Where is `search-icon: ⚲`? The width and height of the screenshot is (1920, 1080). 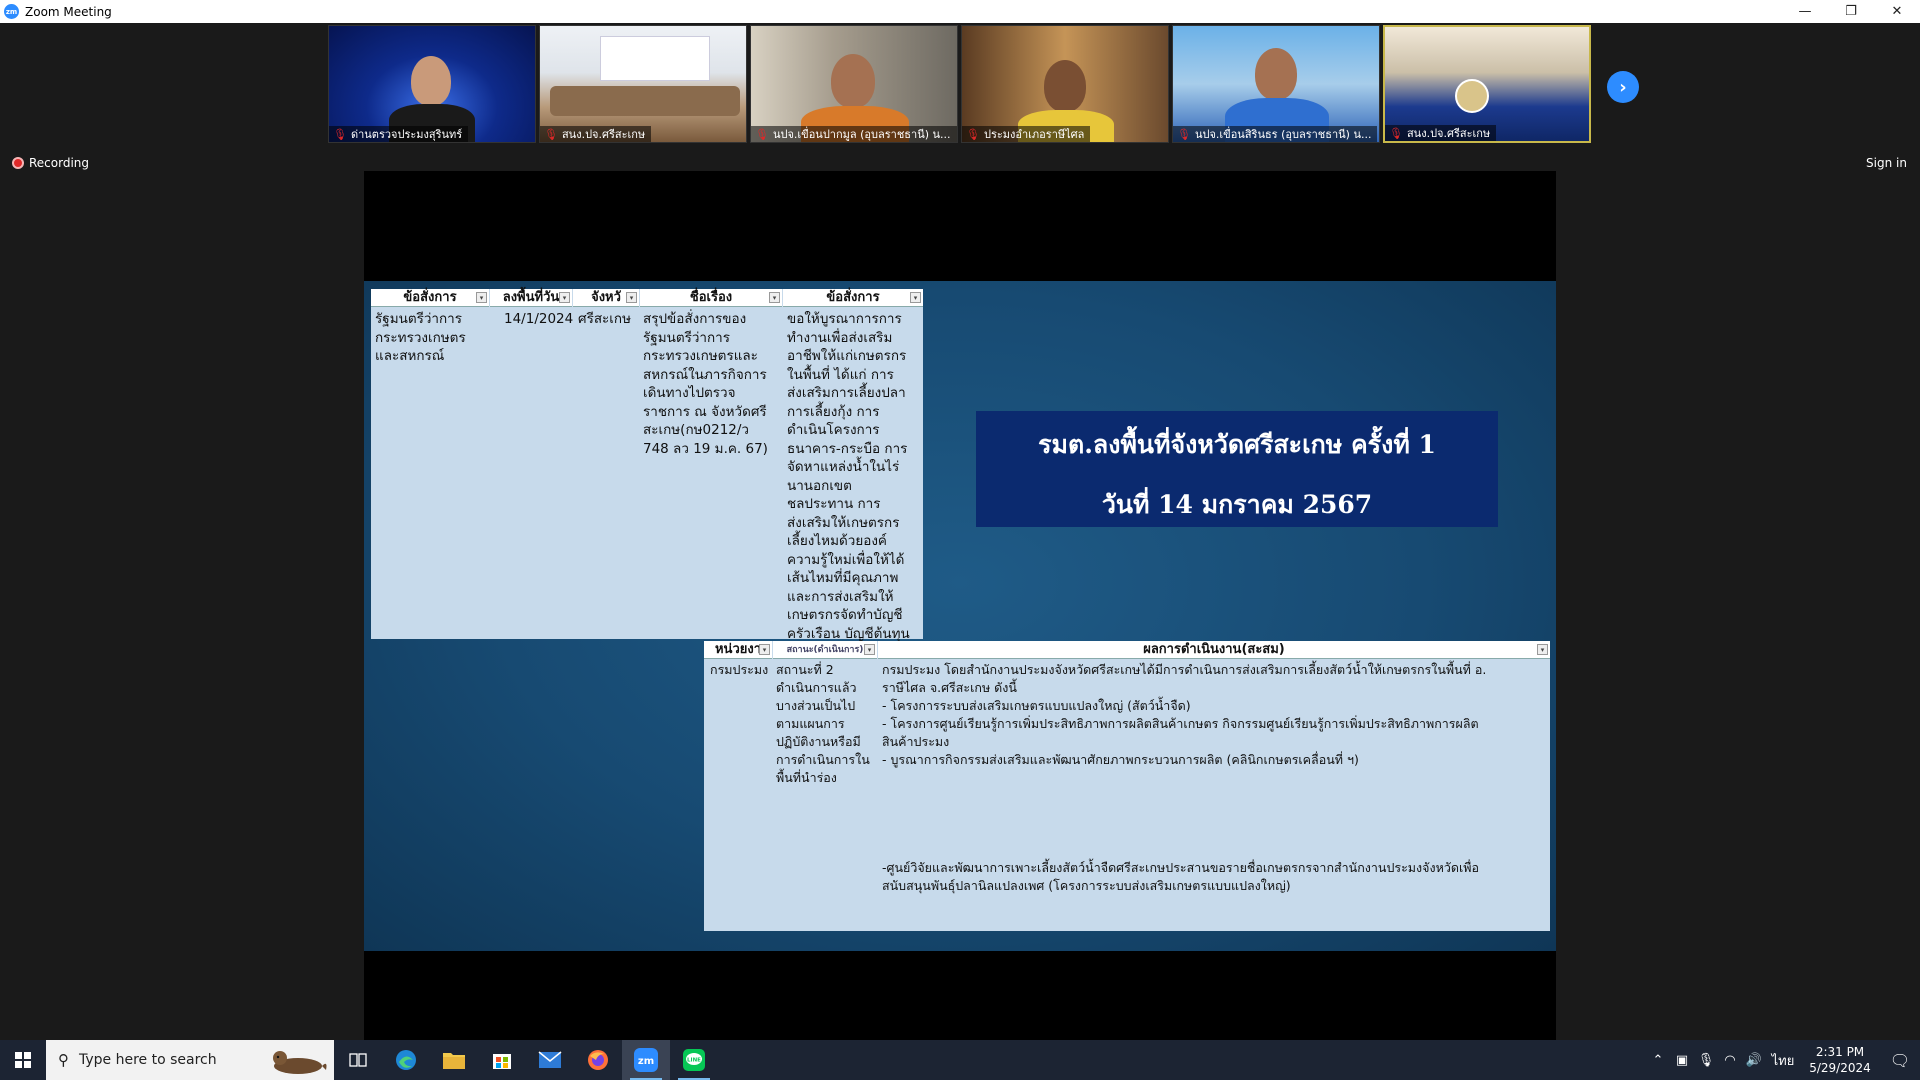 search-icon: ⚲ is located at coordinates (63, 1060).